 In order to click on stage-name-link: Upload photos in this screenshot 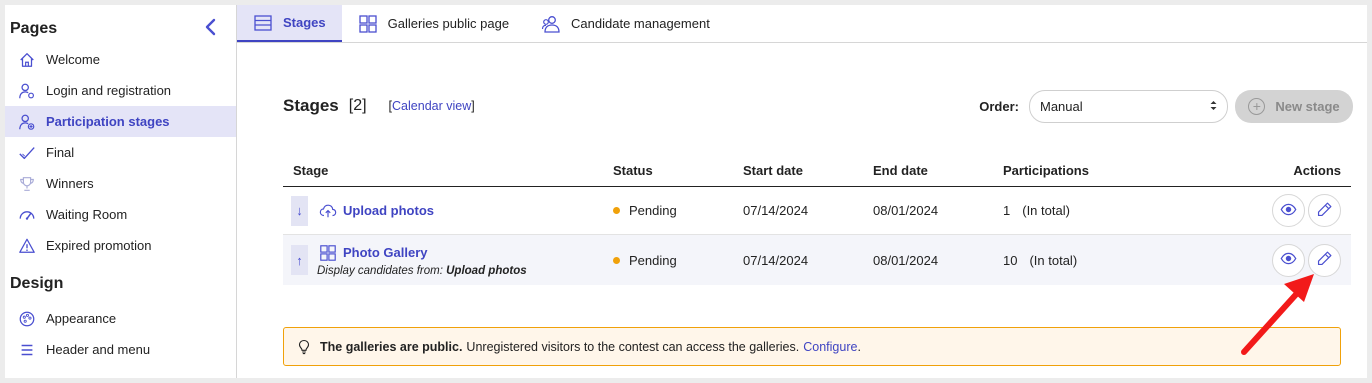, I will do `click(388, 210)`.